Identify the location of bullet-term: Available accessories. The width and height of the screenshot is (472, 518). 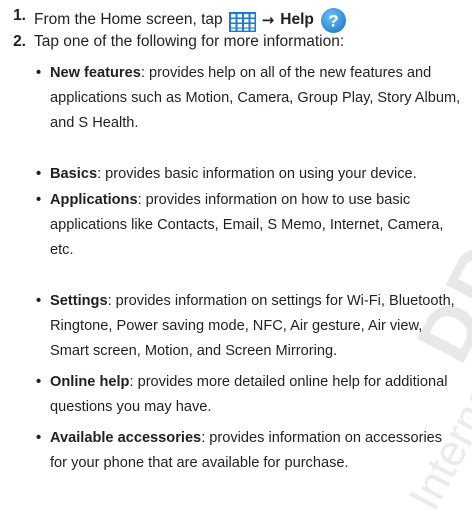
(126, 438).